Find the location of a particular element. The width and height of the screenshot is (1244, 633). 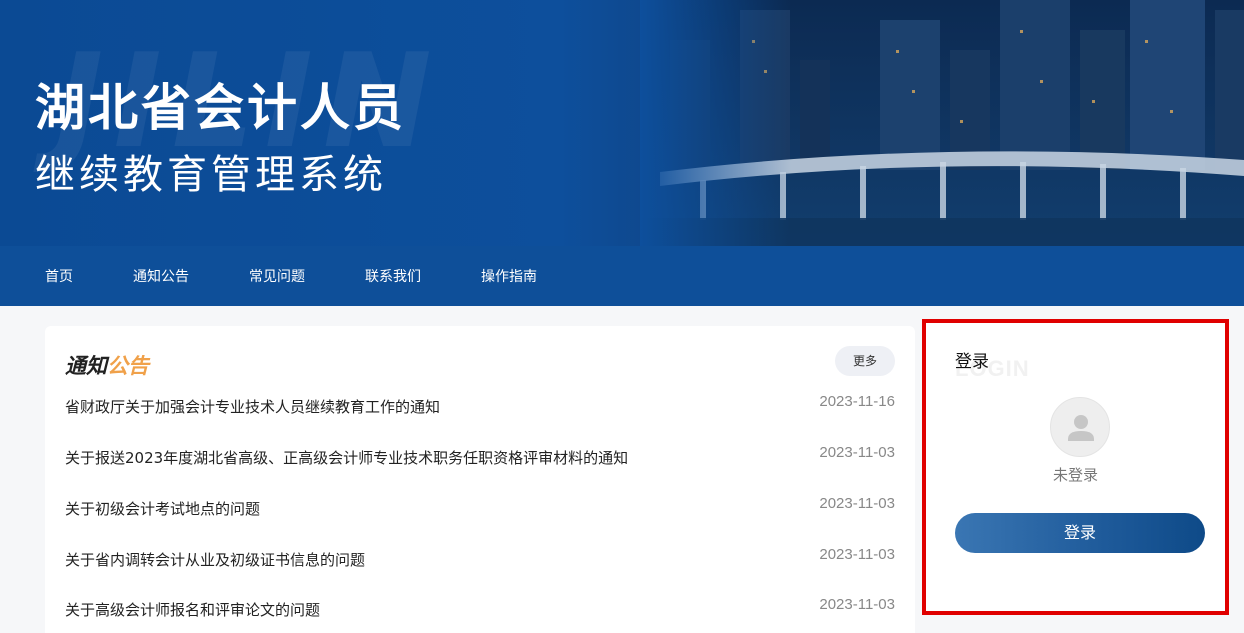

notice-heading-part1: 通知 is located at coordinates (86, 366).